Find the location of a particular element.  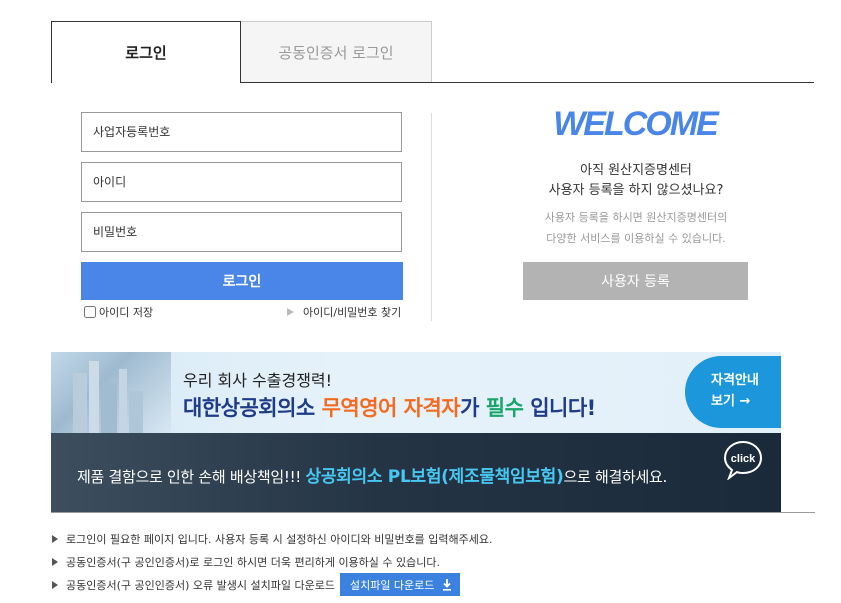

welcome-line1: 아직 원산지증명센터 is located at coordinates (636, 170).